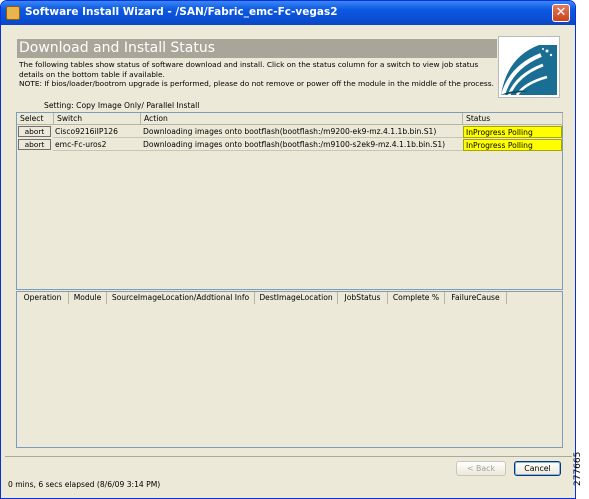 The height and width of the screenshot is (499, 589). What do you see at coordinates (97, 145) in the screenshot?
I see `switch-cell: emc-Fc-uros2` at bounding box center [97, 145].